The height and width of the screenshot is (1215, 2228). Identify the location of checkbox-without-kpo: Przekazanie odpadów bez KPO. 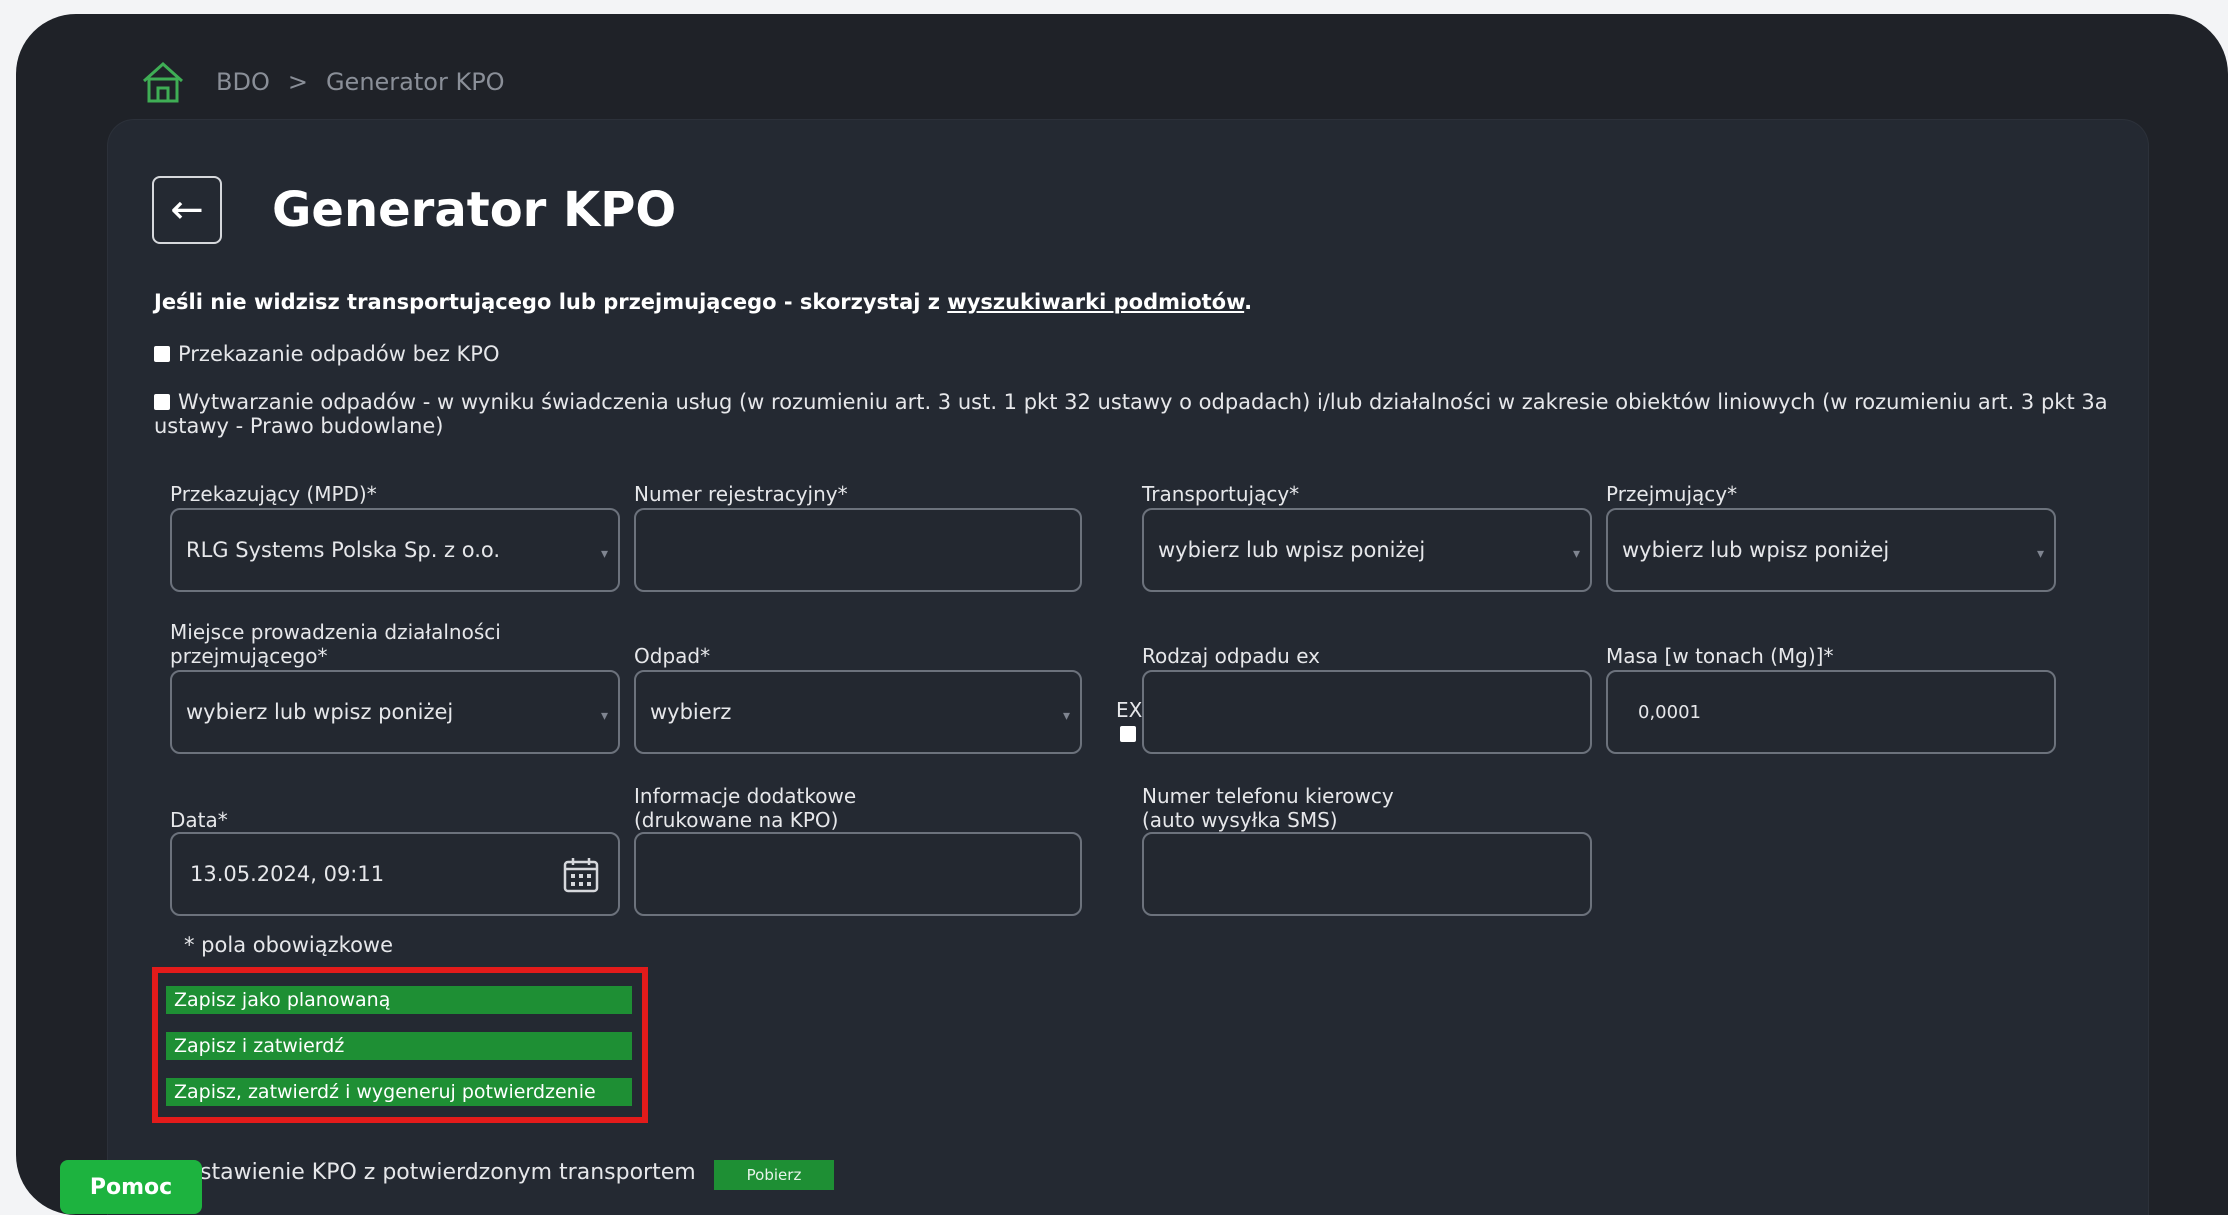
(326, 354).